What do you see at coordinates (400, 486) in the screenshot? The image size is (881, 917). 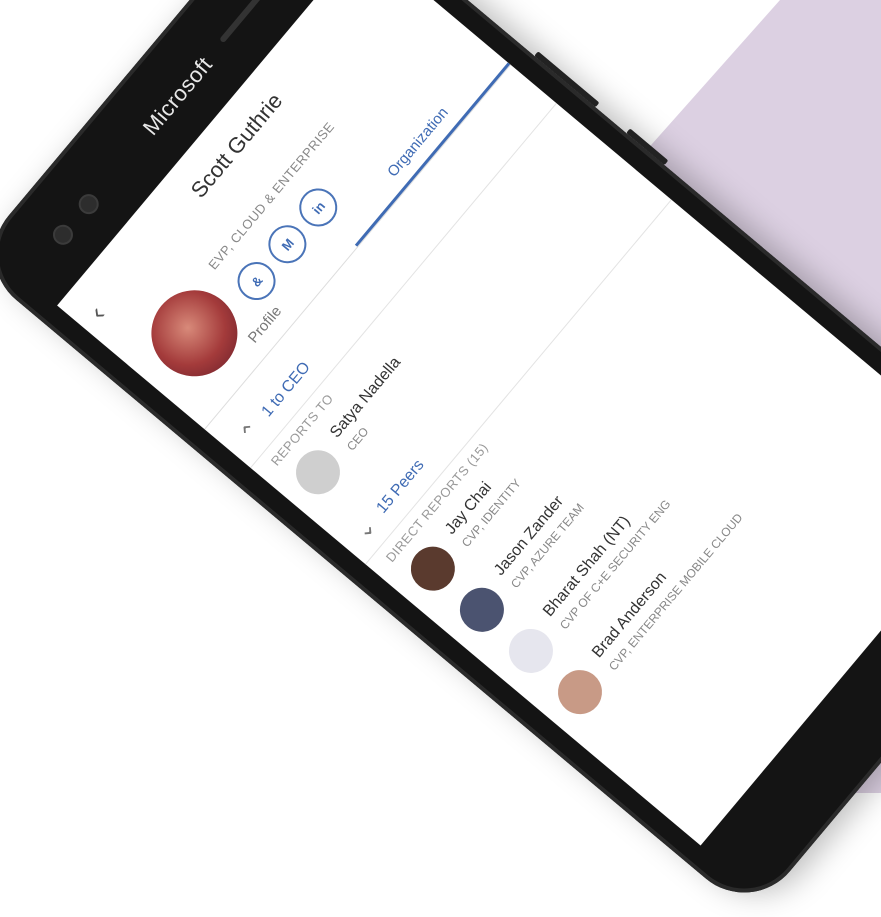 I see `peers-label: 15 Peers` at bounding box center [400, 486].